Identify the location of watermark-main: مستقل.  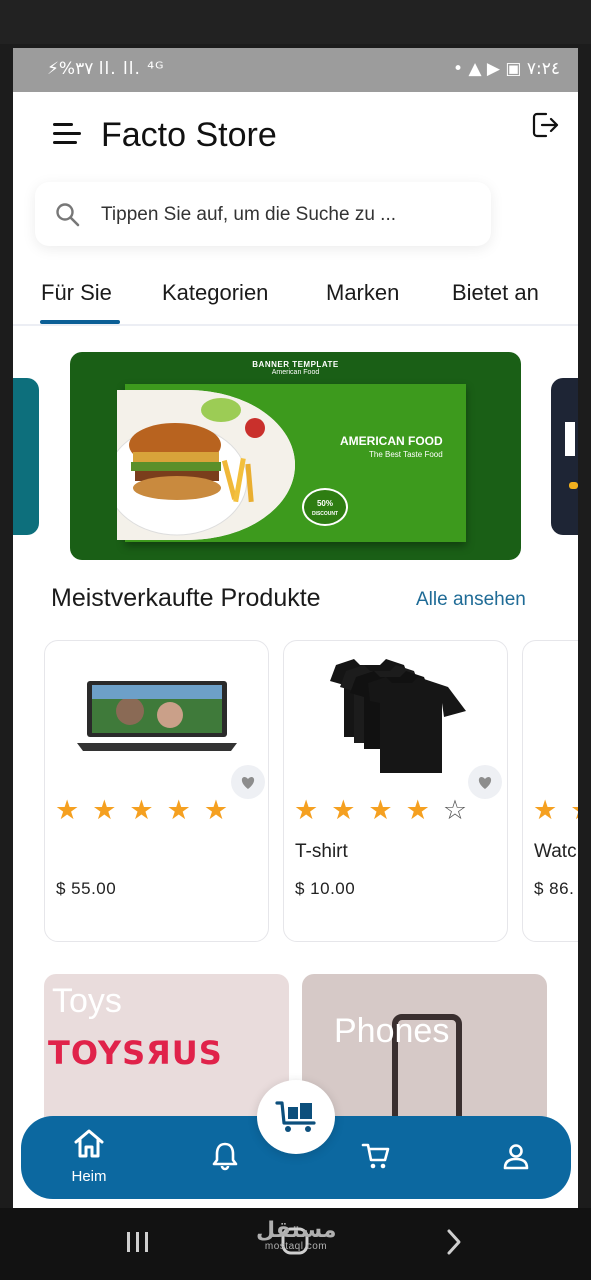
(296, 1229).